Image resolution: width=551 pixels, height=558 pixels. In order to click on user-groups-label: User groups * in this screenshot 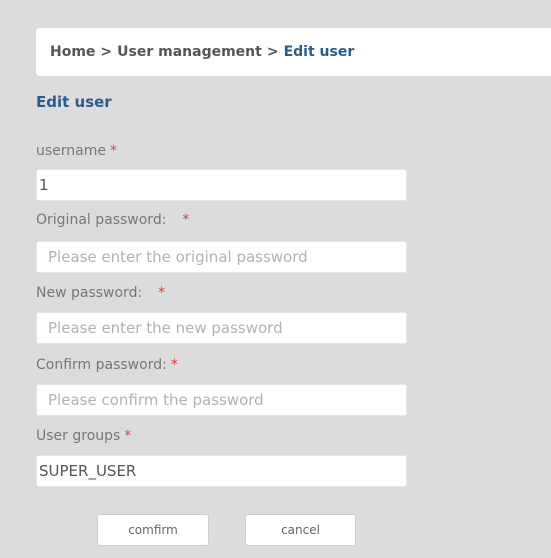, I will do `click(83, 436)`.